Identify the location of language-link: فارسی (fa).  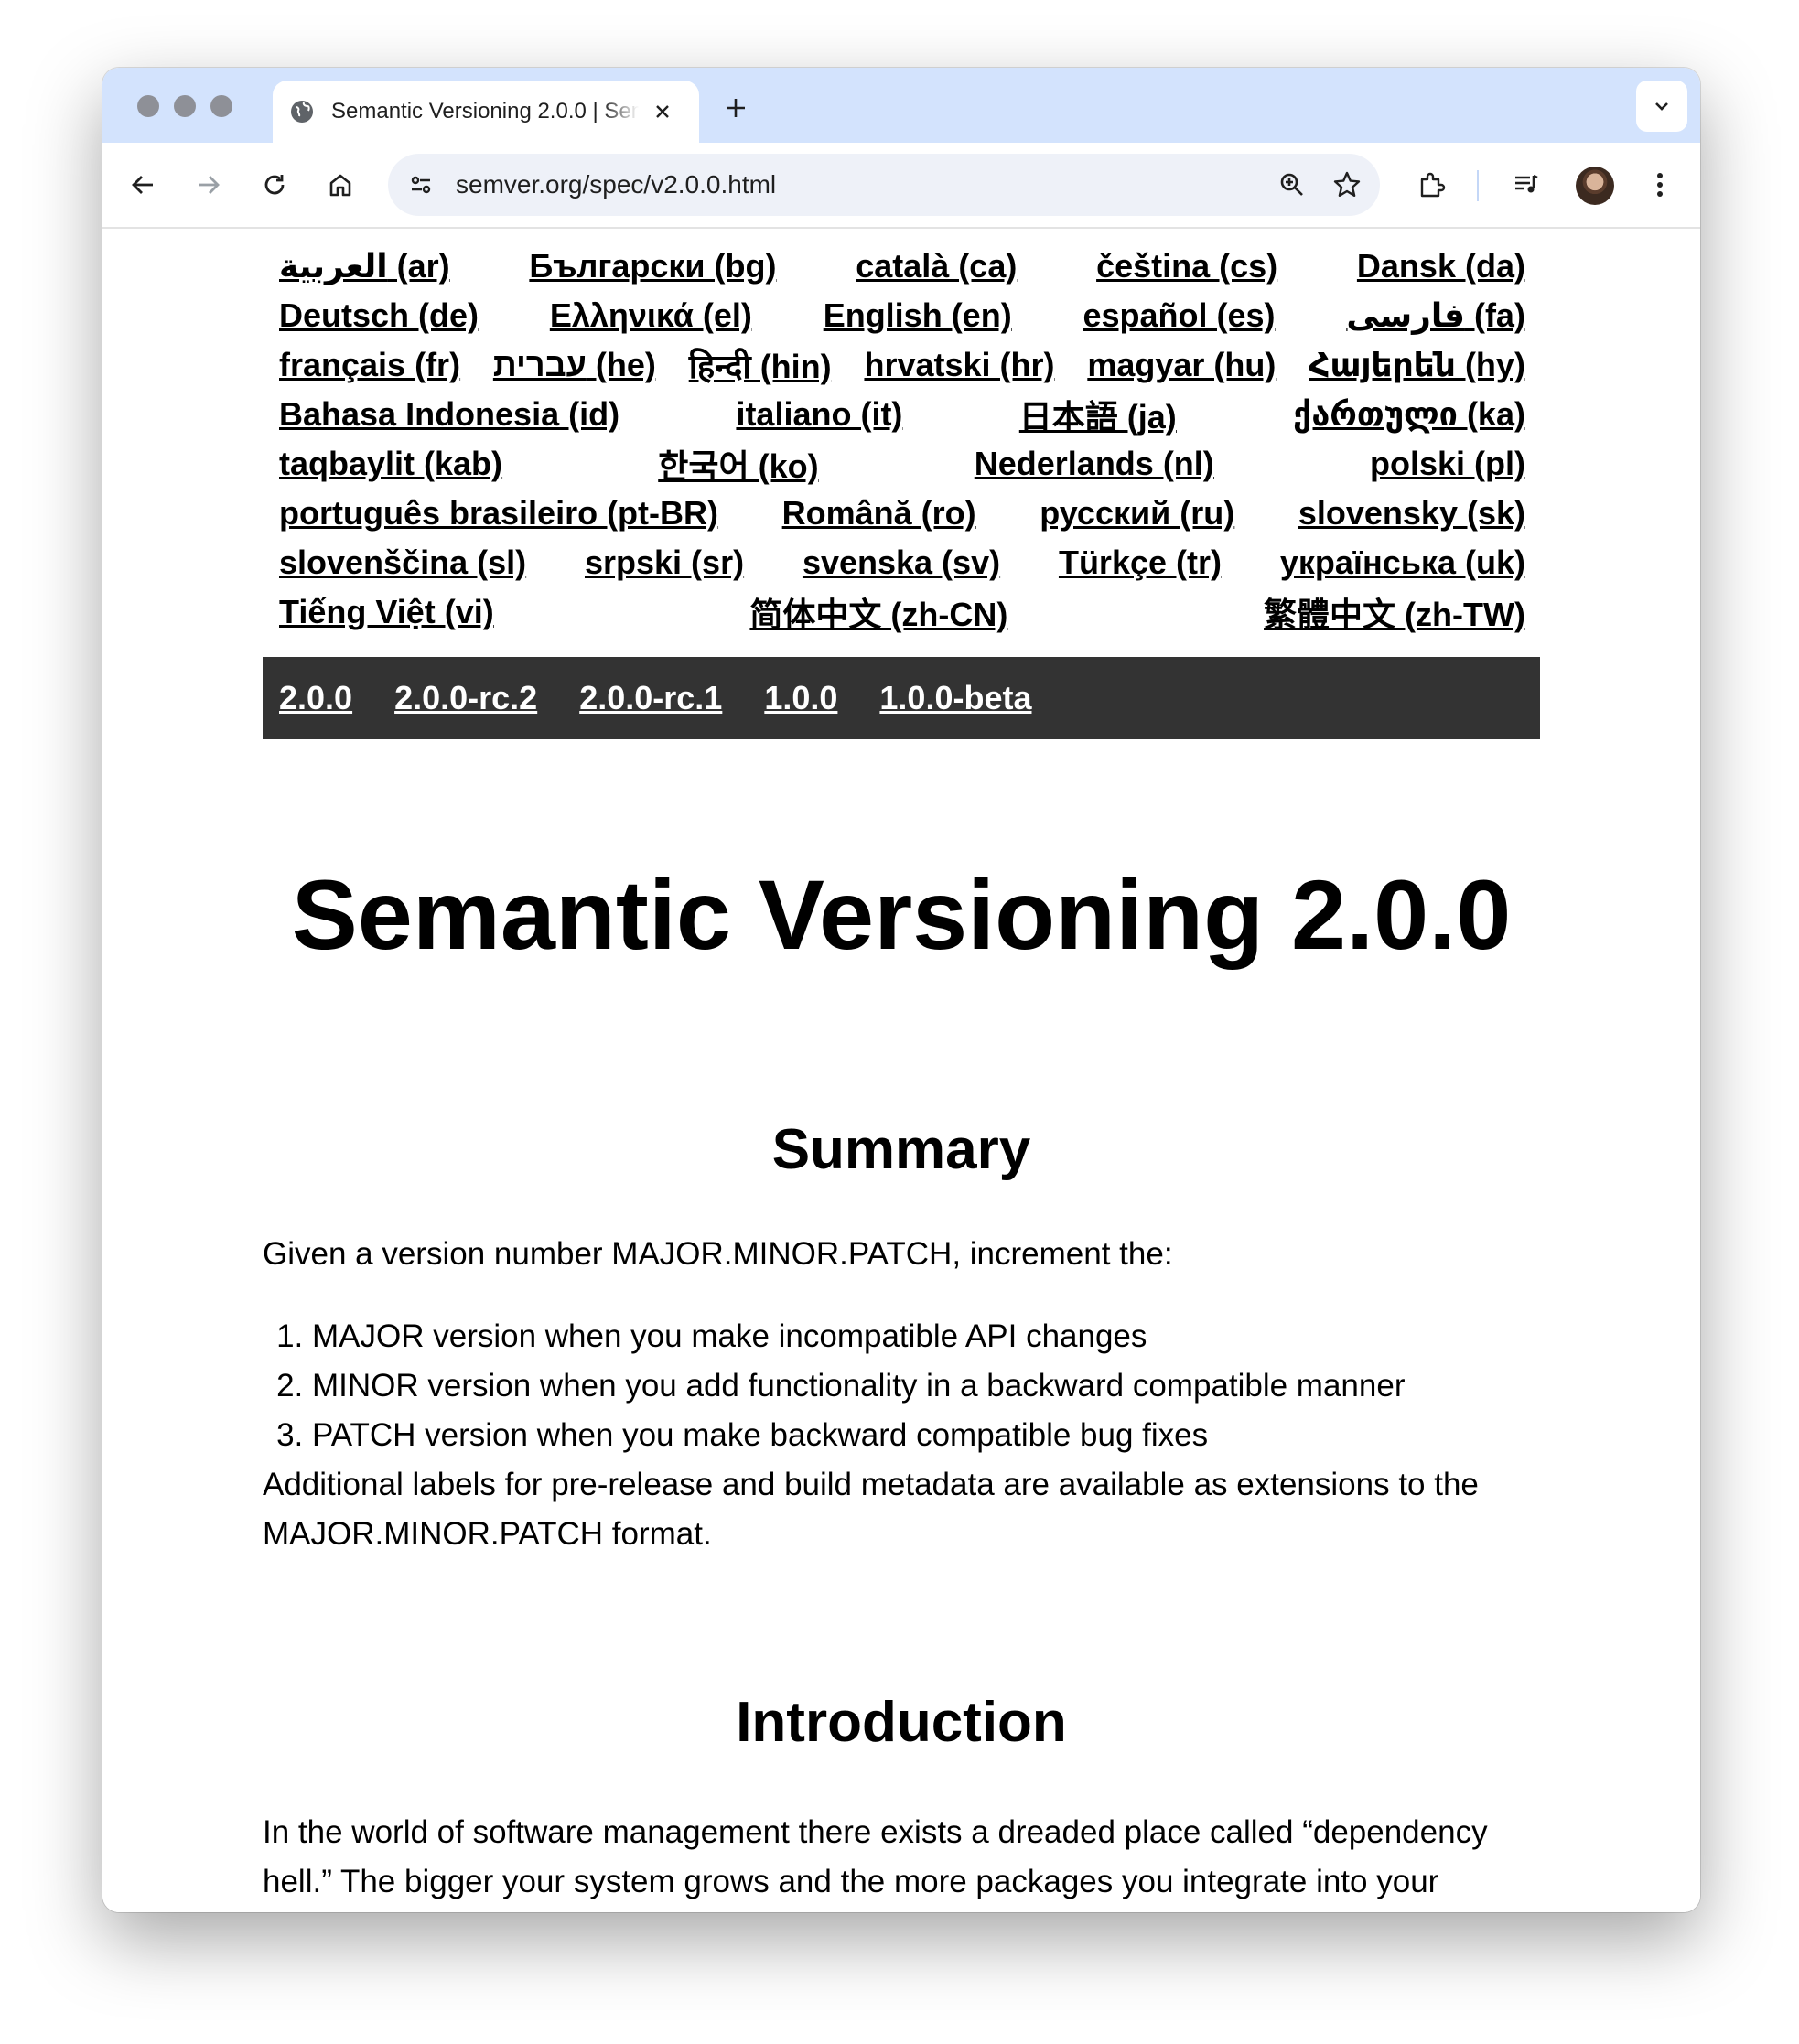
(1435, 315).